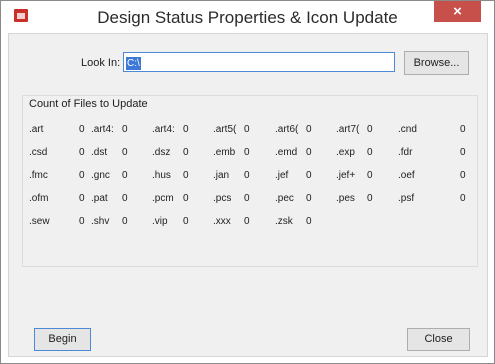  What do you see at coordinates (345, 198) in the screenshot?
I see `file-extension-label: .pes` at bounding box center [345, 198].